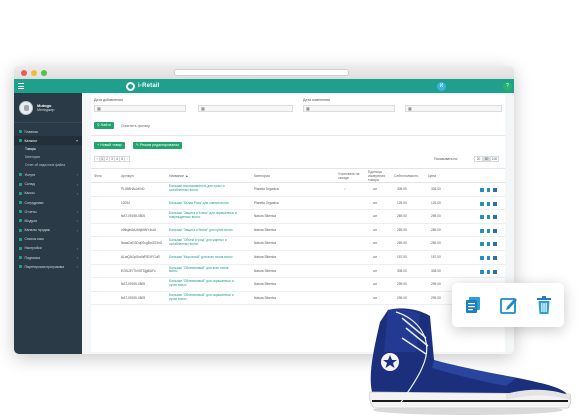 Image resolution: width=581 pixels, height=416 pixels. What do you see at coordinates (48, 220) in the screenshot?
I see `sidebar-item-7: Модули ›` at bounding box center [48, 220].